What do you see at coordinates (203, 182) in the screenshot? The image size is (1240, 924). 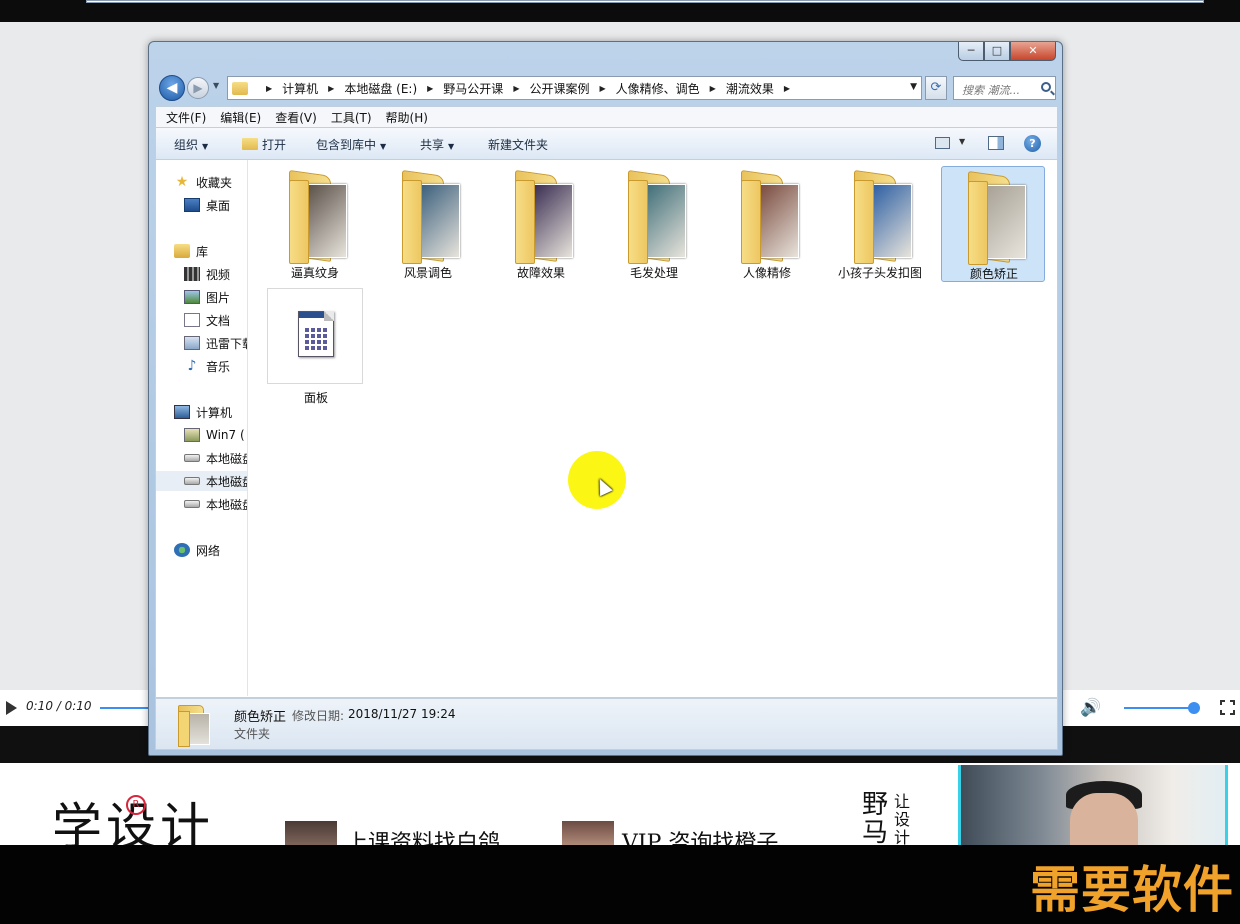 I see `nav-favorites: ★ 收藏夹` at bounding box center [203, 182].